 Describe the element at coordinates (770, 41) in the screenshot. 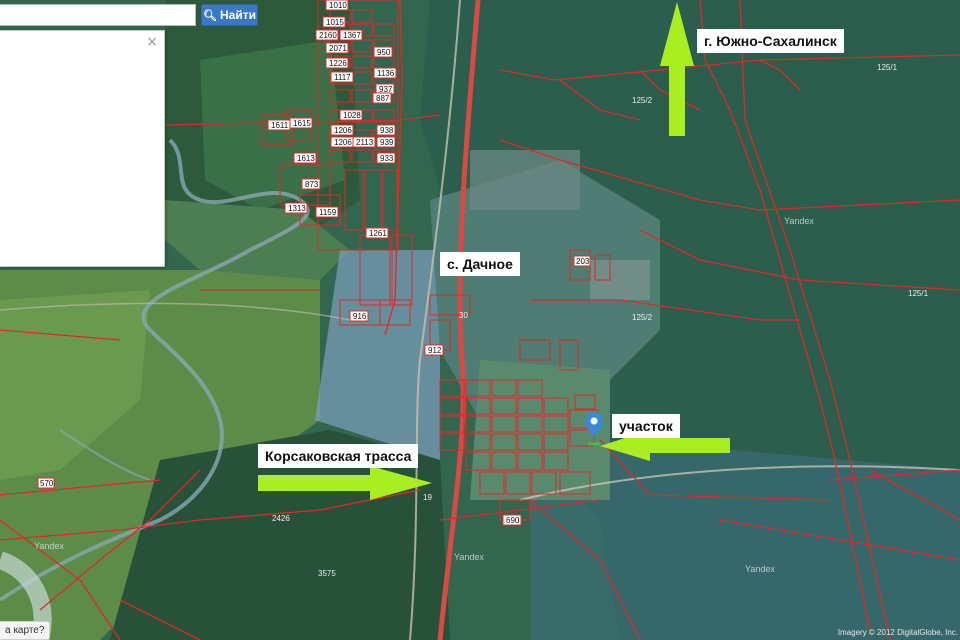

I see `city-label: г. Южно-Сахалинск` at that location.